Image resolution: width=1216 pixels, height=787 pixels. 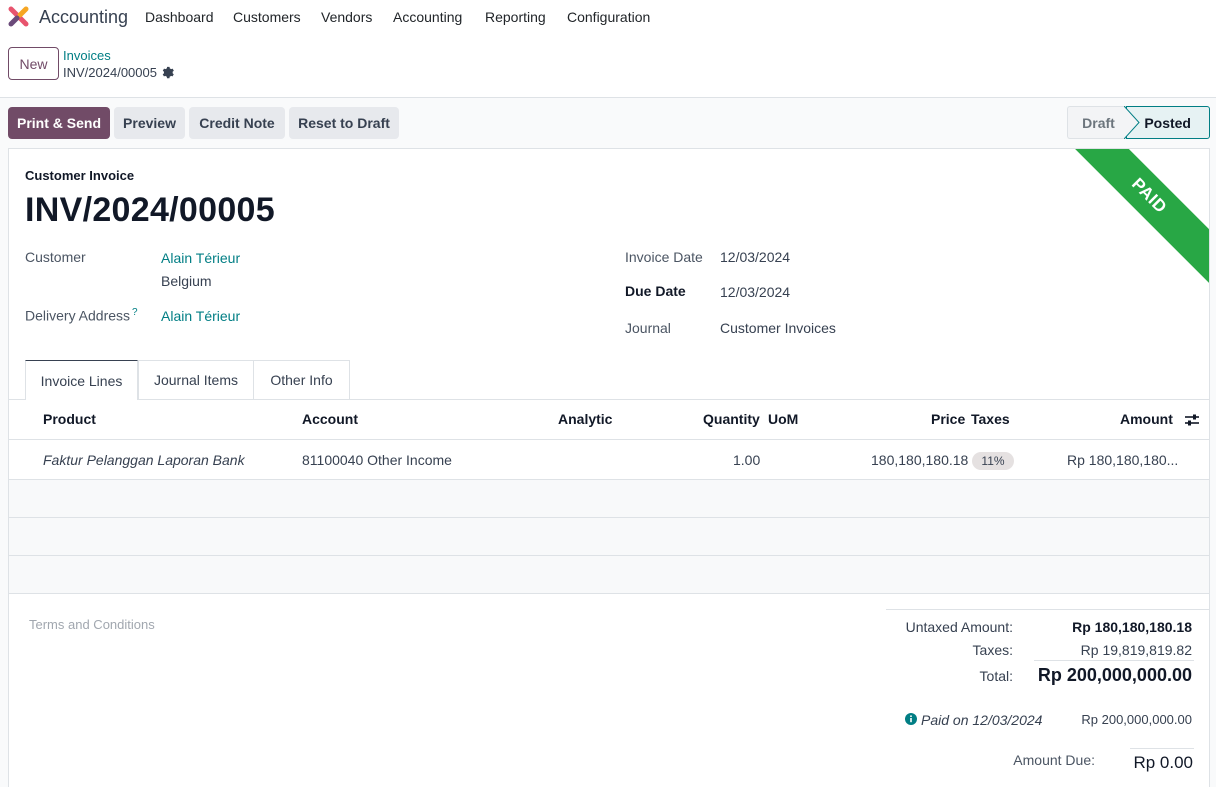 I want to click on invoice-date-label: Invoice Date, so click(x=664, y=257).